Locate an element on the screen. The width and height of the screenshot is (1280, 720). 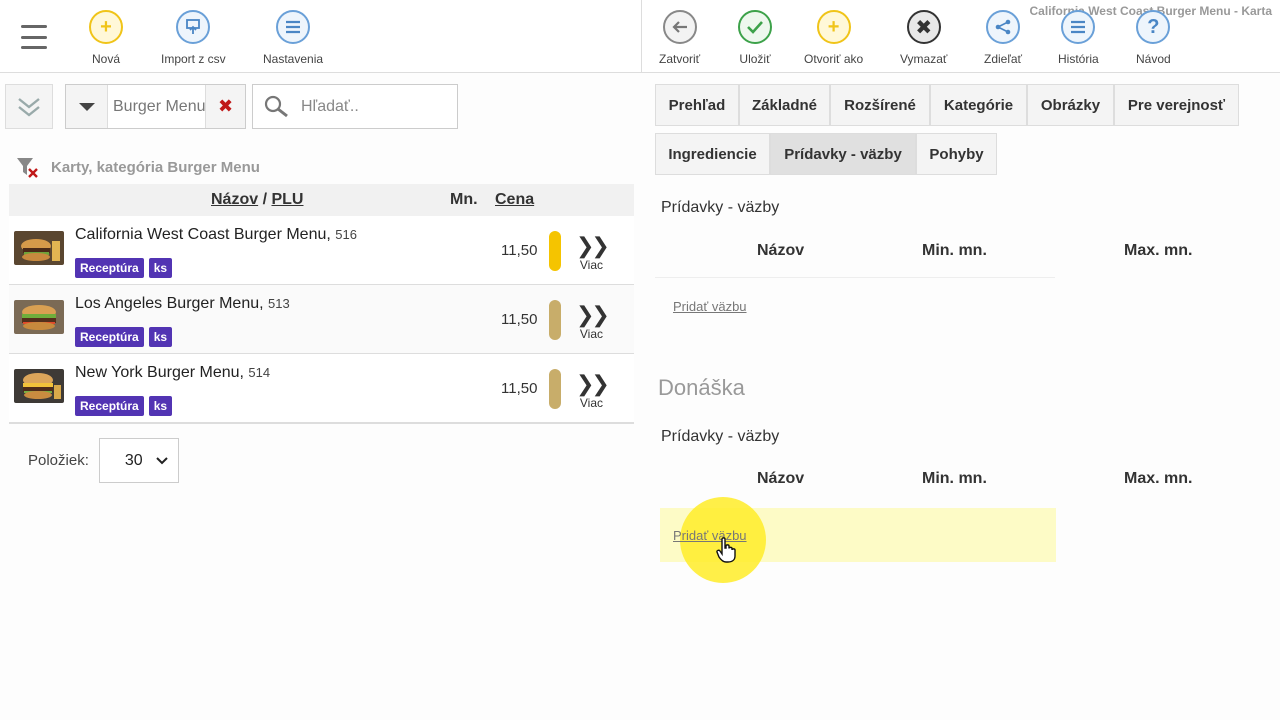
red-x-icon: ✖ is located at coordinates (225, 106).